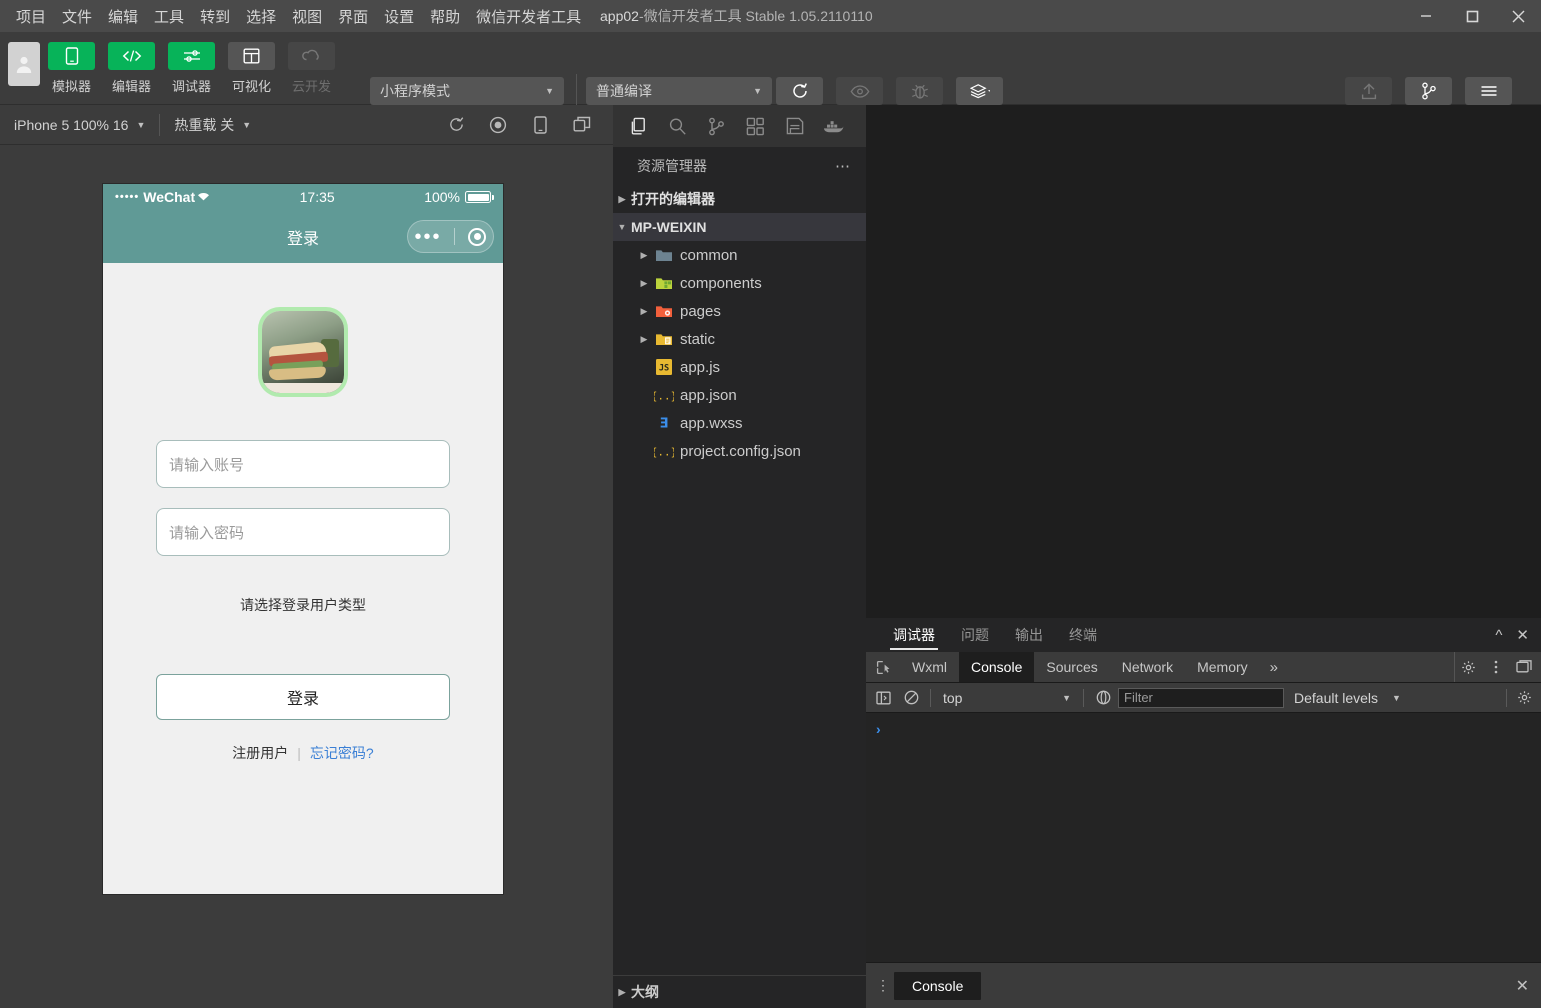 The image size is (1541, 1008). Describe the element at coordinates (975, 635) in the screenshot. I see `tab-problems: 问题` at that location.